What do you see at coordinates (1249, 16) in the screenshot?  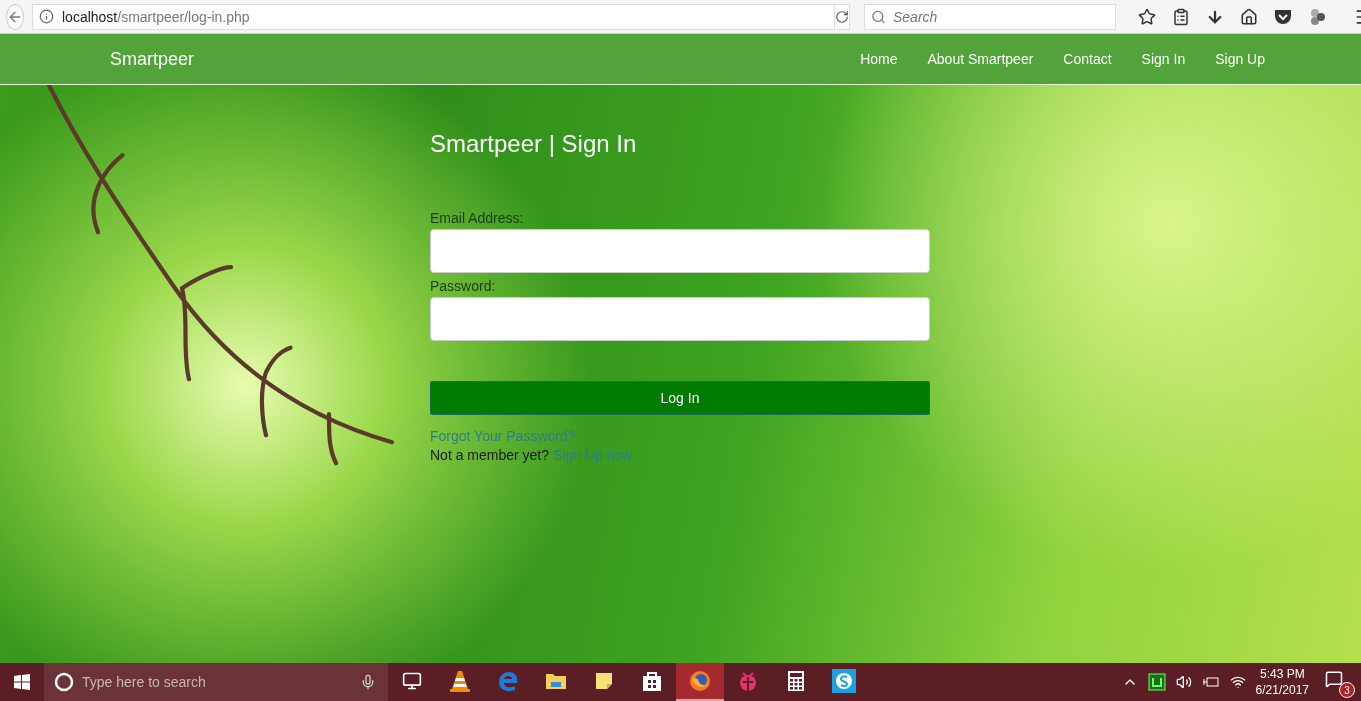 I see `home-icon` at bounding box center [1249, 16].